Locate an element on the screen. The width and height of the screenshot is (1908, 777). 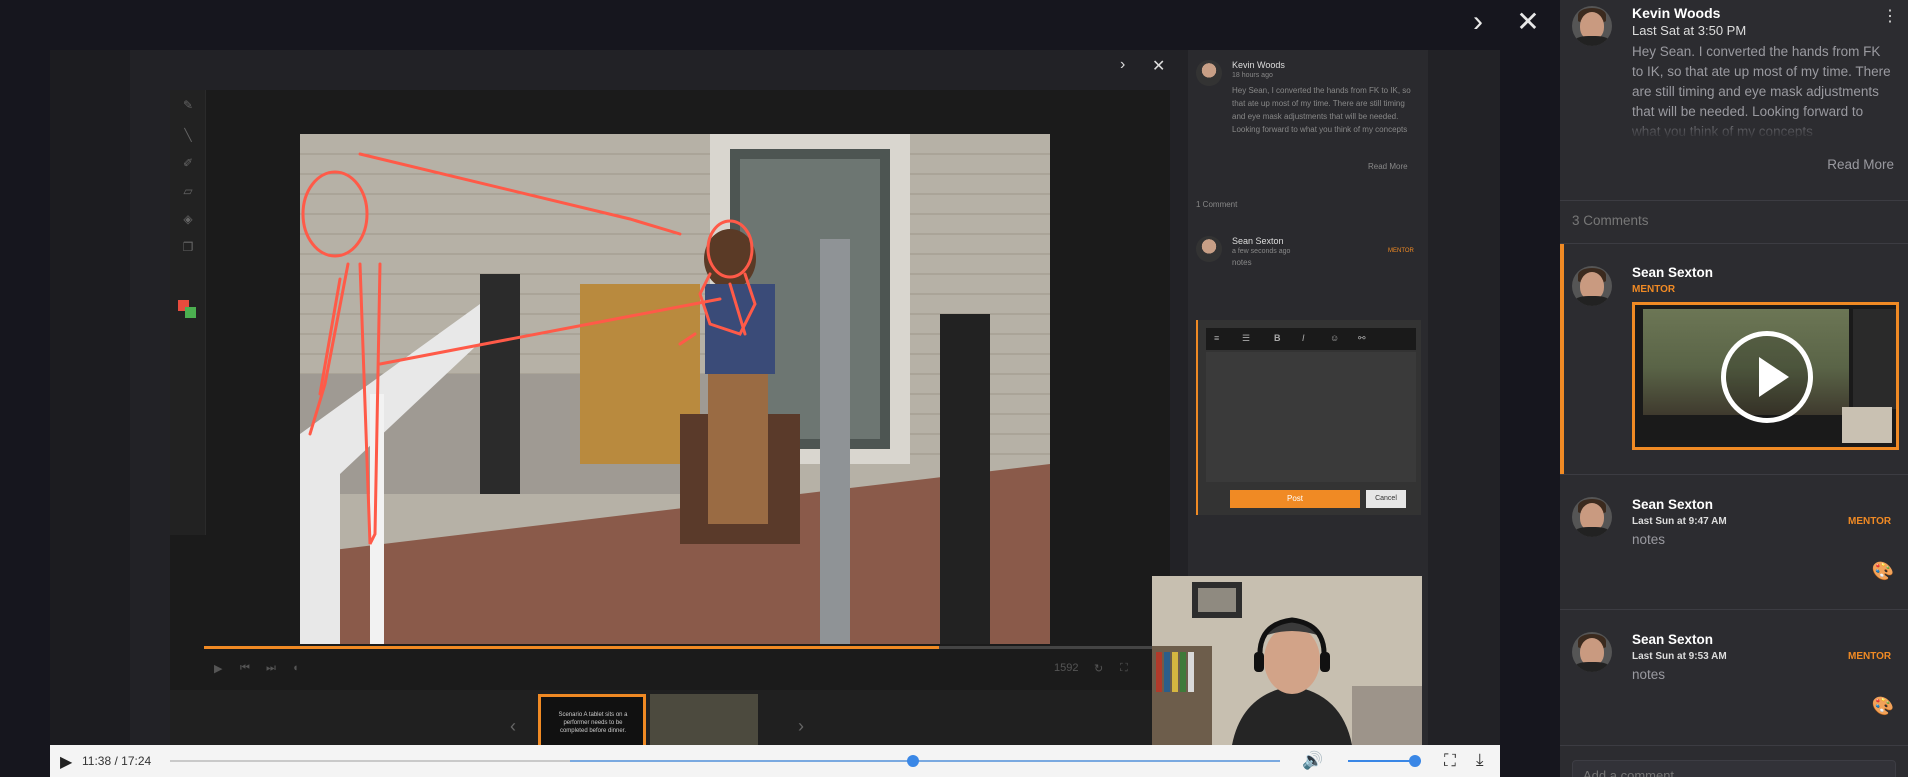
recorded-author: Kevin Woods is located at coordinates (1258, 65).